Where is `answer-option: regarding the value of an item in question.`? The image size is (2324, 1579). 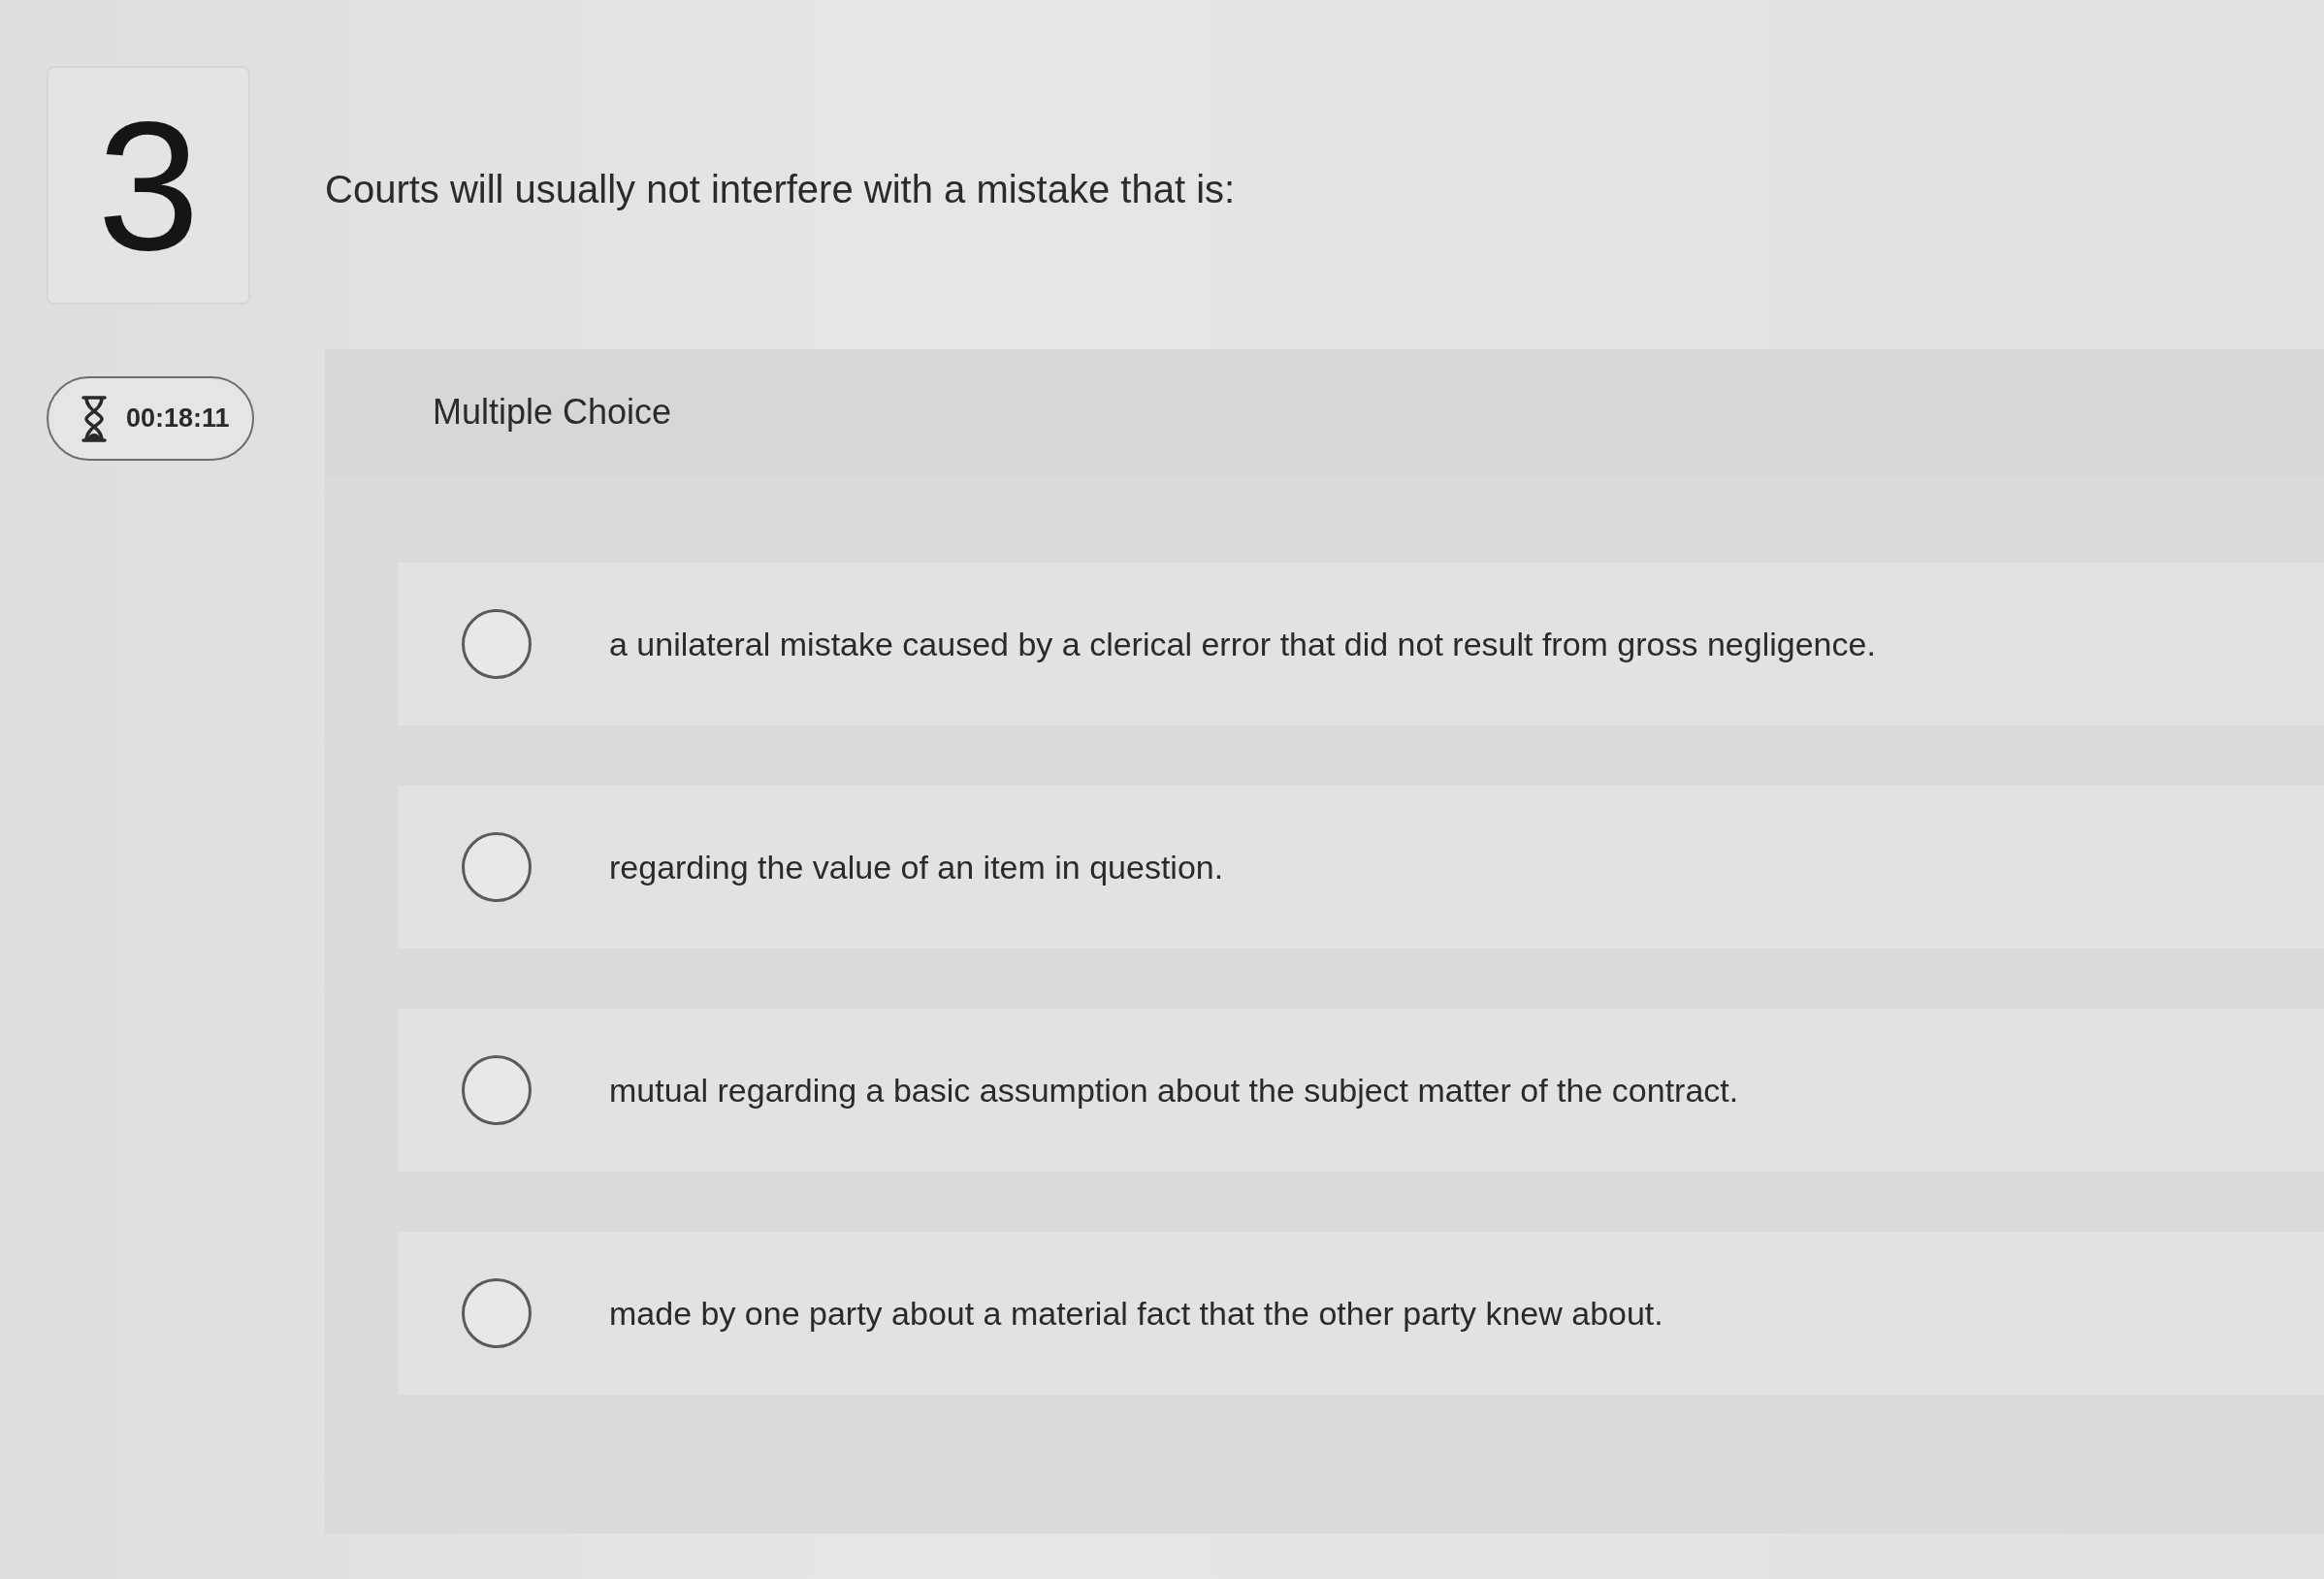 answer-option: regarding the value of an item in question. is located at coordinates (1361, 867).